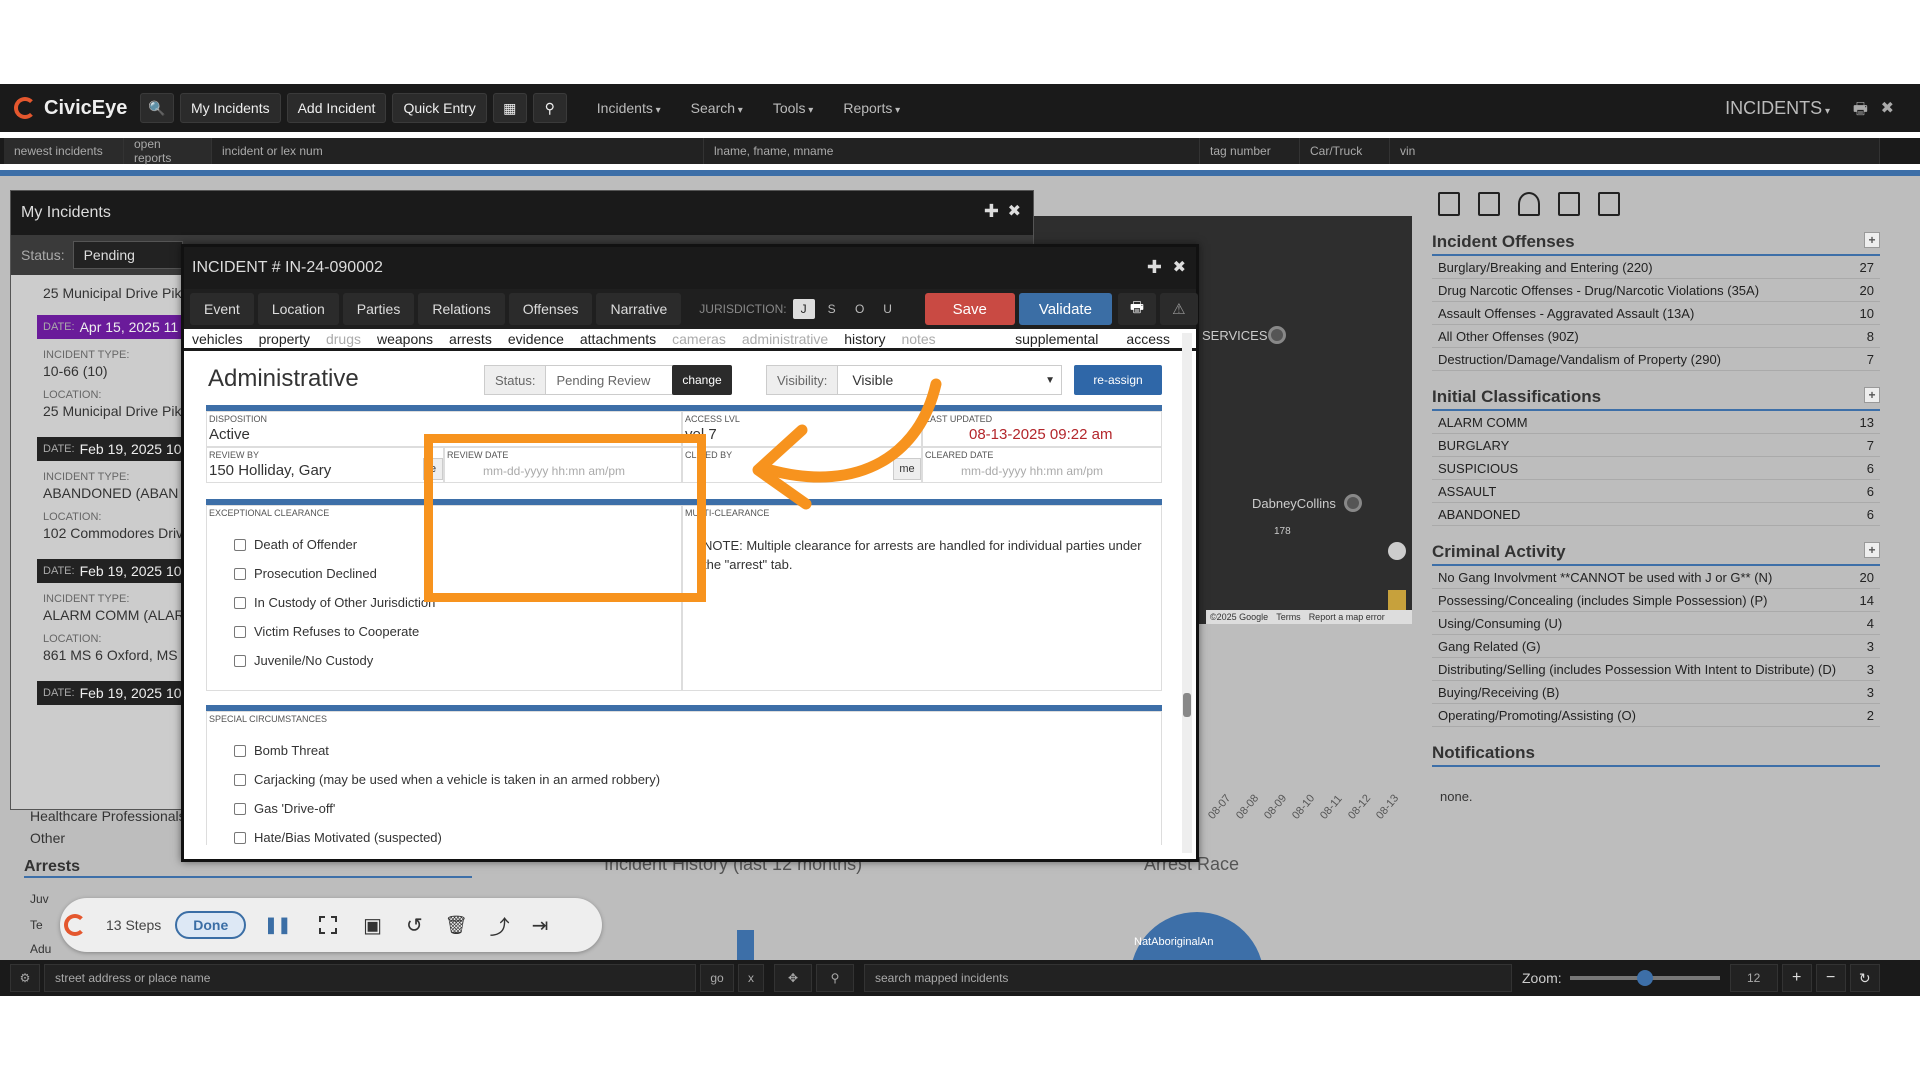 The width and height of the screenshot is (1920, 1080). I want to click on change-button: change, so click(702, 380).